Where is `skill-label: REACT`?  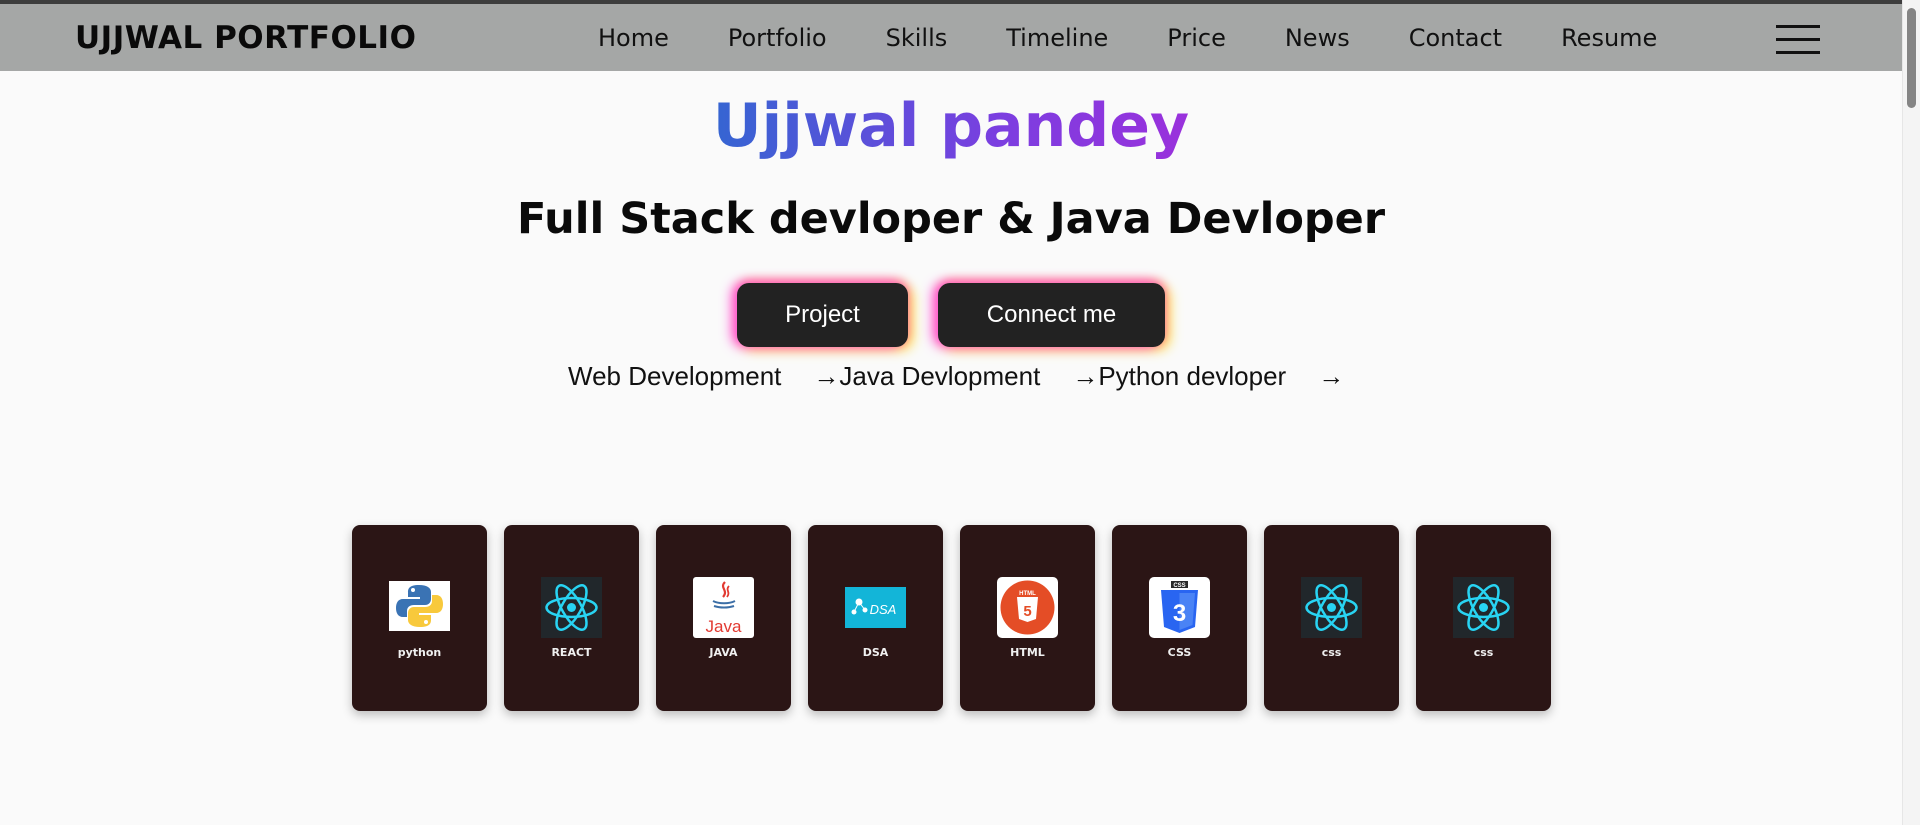
skill-label: REACT is located at coordinates (571, 652).